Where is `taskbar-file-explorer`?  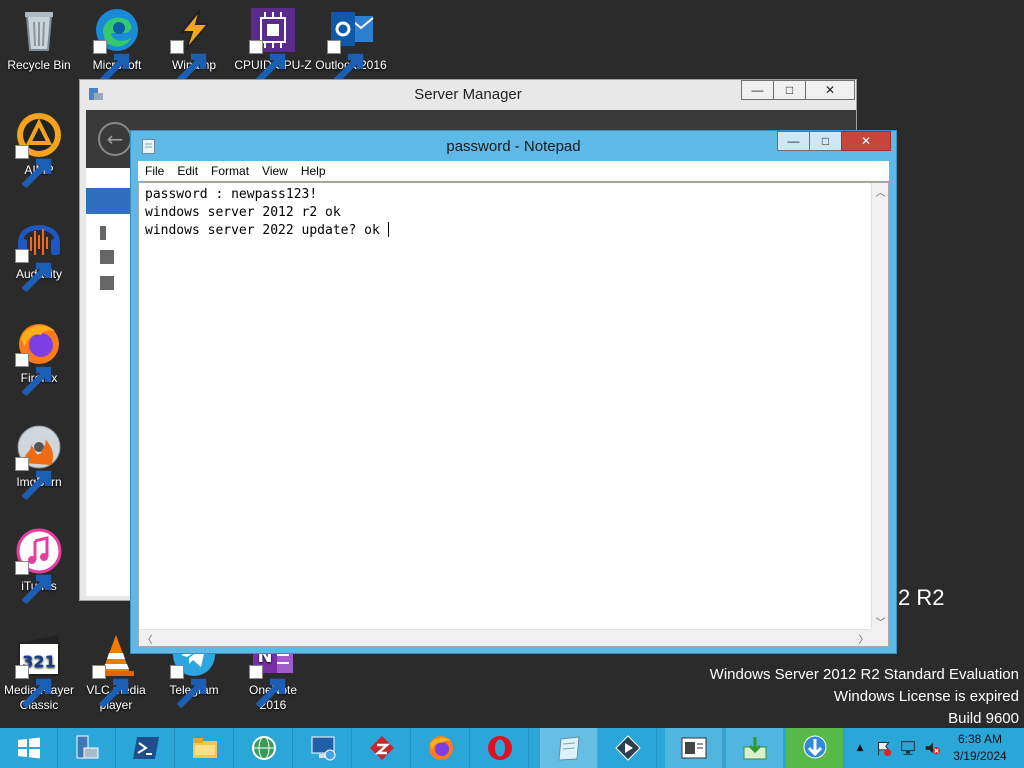 taskbar-file-explorer is located at coordinates (205, 748).